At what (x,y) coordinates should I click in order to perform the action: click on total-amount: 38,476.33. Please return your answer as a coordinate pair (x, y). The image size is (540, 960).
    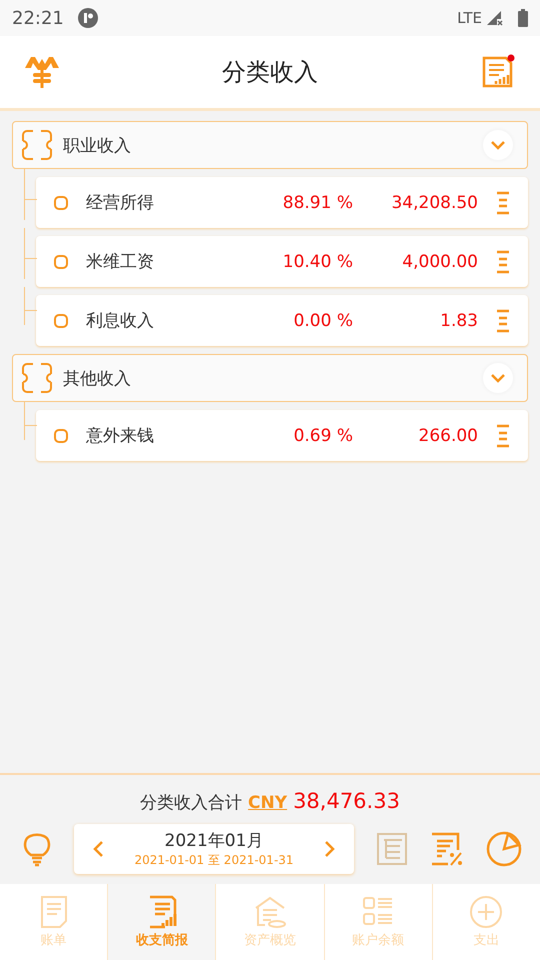
    Looking at the image, I should click on (346, 801).